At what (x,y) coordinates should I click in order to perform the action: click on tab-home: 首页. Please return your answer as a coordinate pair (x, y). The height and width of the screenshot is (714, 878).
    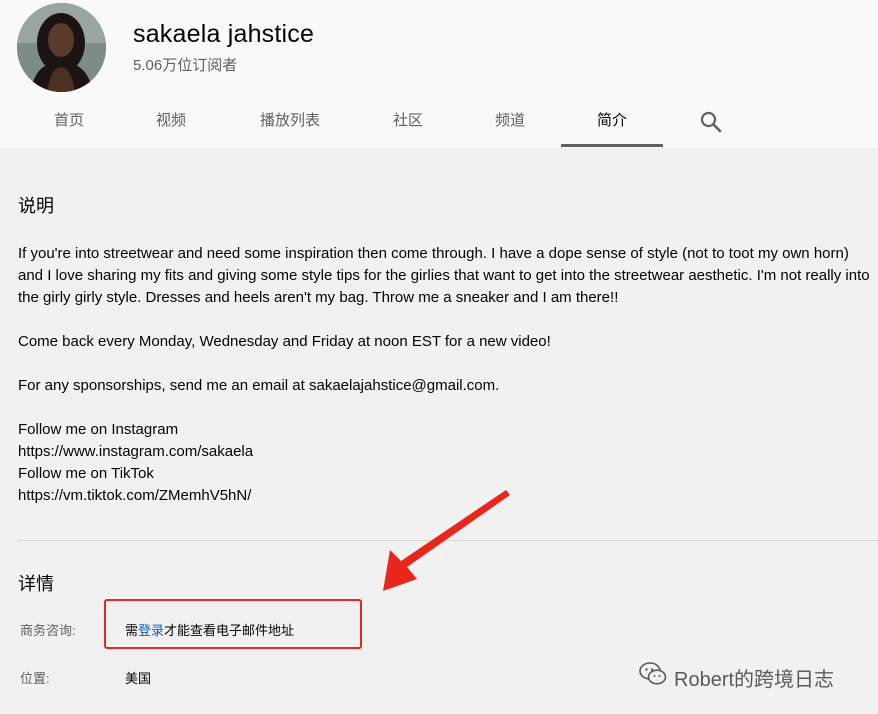
    Looking at the image, I should click on (69, 121).